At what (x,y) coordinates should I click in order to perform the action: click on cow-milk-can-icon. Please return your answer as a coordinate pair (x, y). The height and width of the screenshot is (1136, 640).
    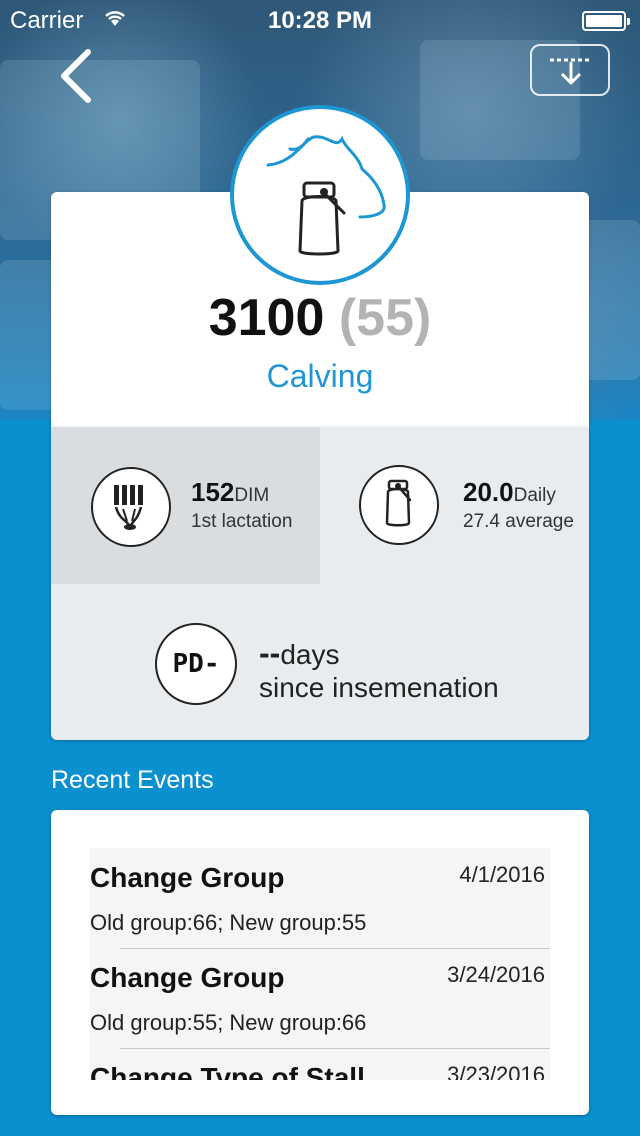
    Looking at the image, I should click on (326, 195).